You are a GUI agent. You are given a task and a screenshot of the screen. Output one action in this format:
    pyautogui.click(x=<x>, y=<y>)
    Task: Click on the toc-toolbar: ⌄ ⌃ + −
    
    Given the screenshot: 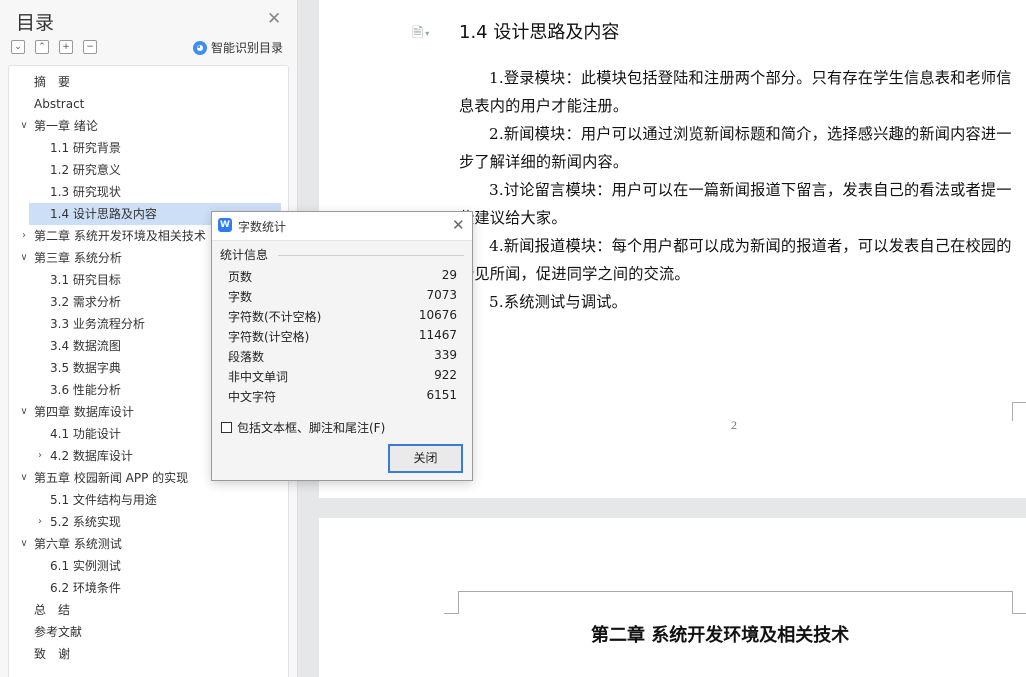 What is the action you would take?
    pyautogui.click(x=54, y=47)
    